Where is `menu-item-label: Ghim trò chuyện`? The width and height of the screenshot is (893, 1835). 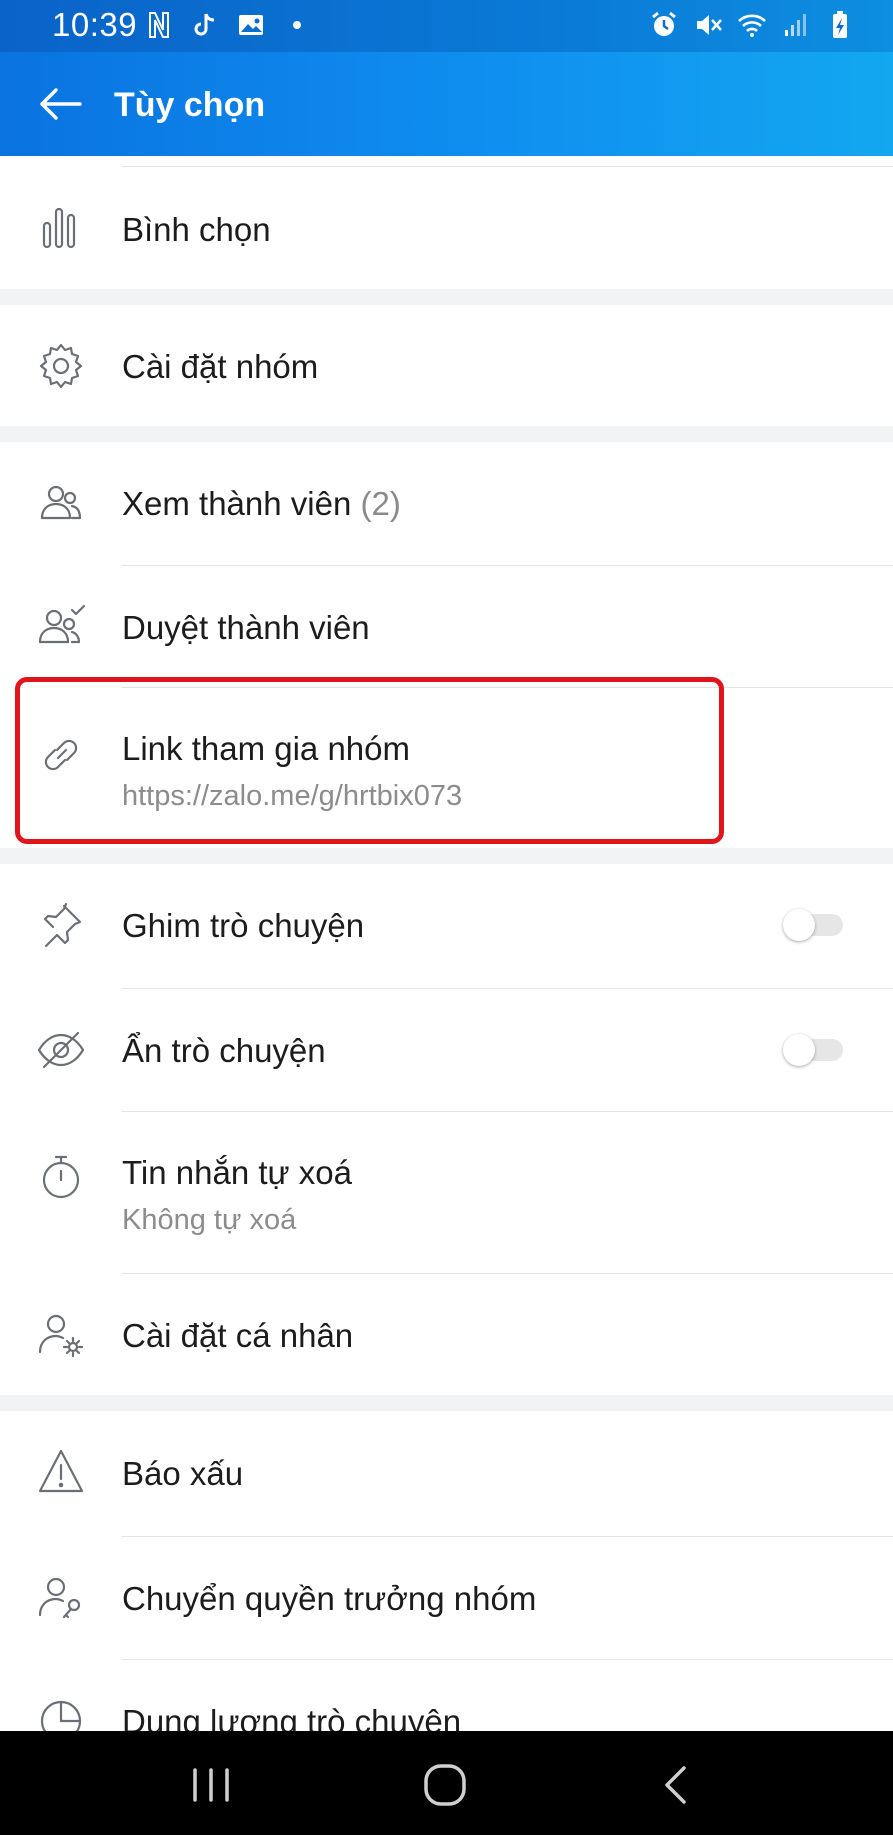
menu-item-label: Ghim trò chuyện is located at coordinates (243, 925).